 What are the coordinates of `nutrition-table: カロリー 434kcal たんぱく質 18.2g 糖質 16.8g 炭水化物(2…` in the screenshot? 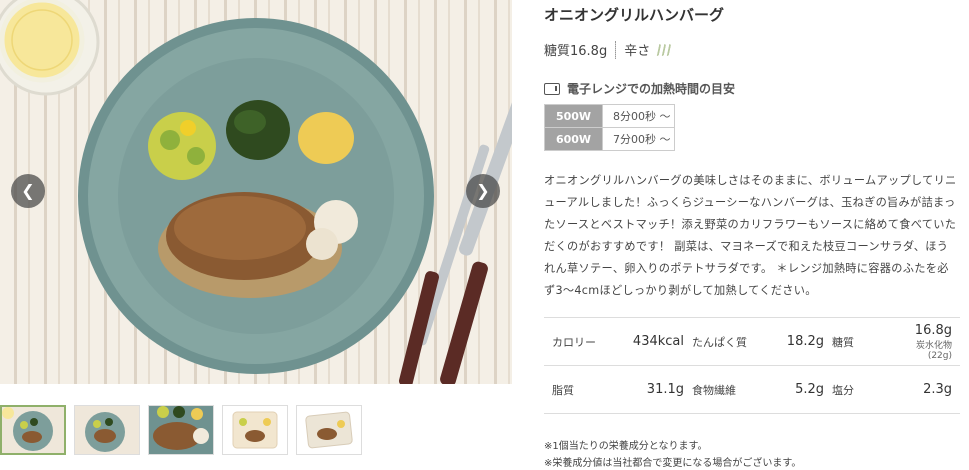 It's located at (752, 365).